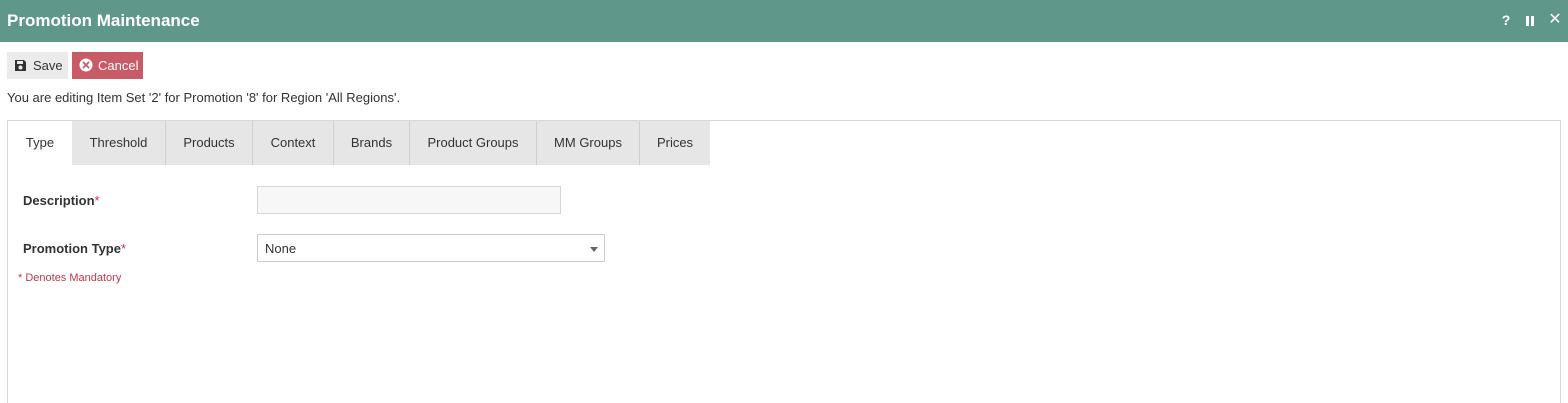 The image size is (1568, 403). Describe the element at coordinates (409, 200) in the screenshot. I see `description-input` at that location.